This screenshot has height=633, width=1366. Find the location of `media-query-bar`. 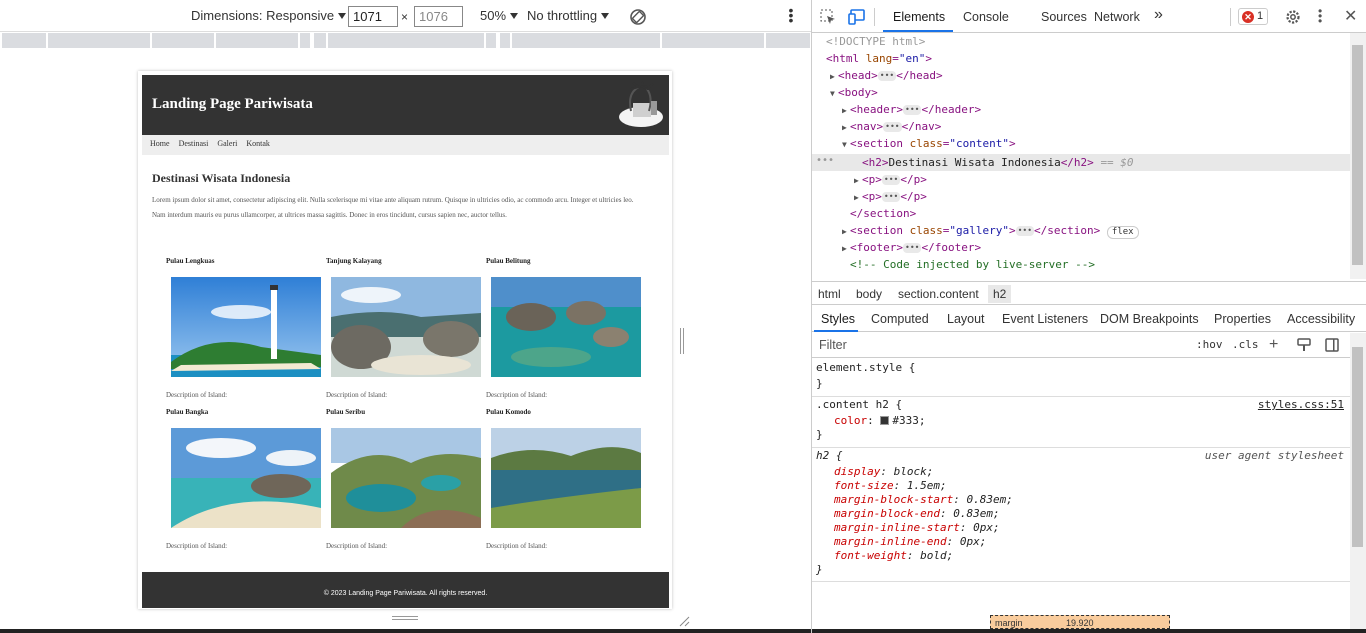

media-query-bar is located at coordinates (405, 40).